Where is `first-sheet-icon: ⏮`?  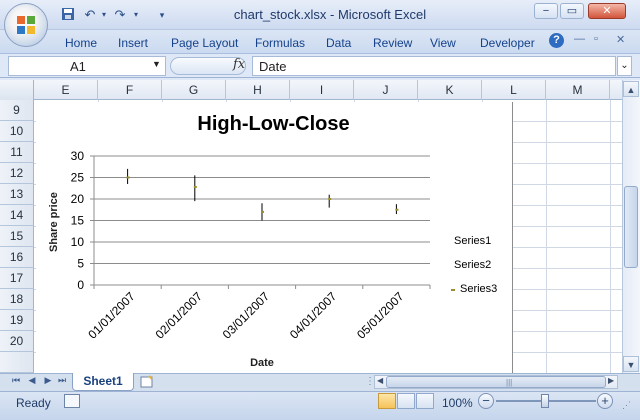 first-sheet-icon: ⏮ is located at coordinates (16, 380).